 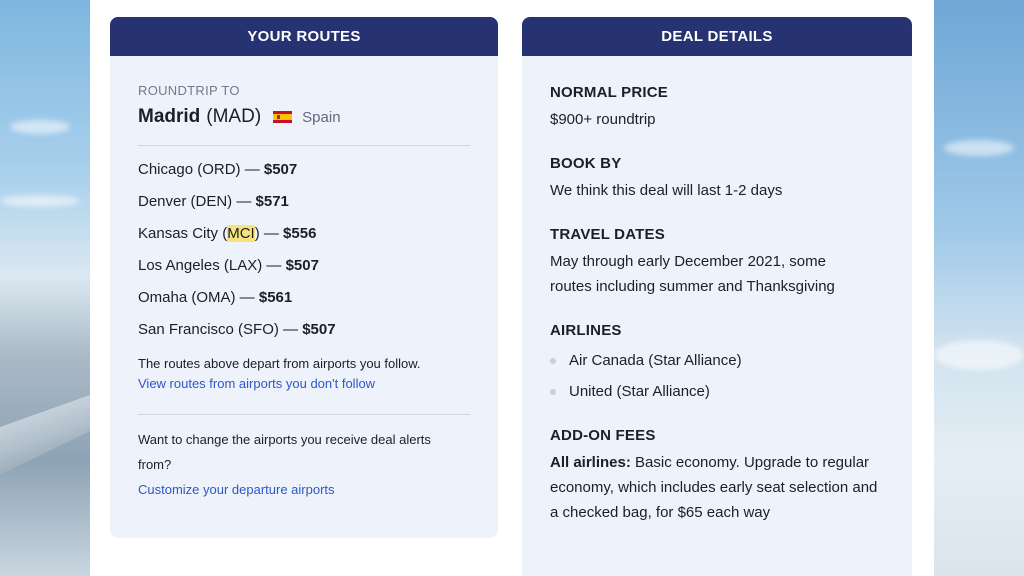 What do you see at coordinates (45, 435) in the screenshot?
I see `airplane-wing-image` at bounding box center [45, 435].